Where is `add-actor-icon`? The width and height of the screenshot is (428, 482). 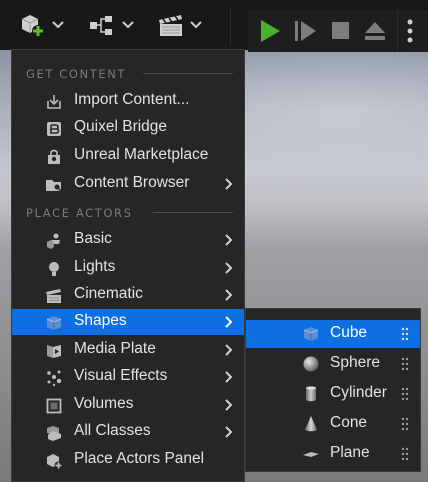
add-actor-icon is located at coordinates (32, 26).